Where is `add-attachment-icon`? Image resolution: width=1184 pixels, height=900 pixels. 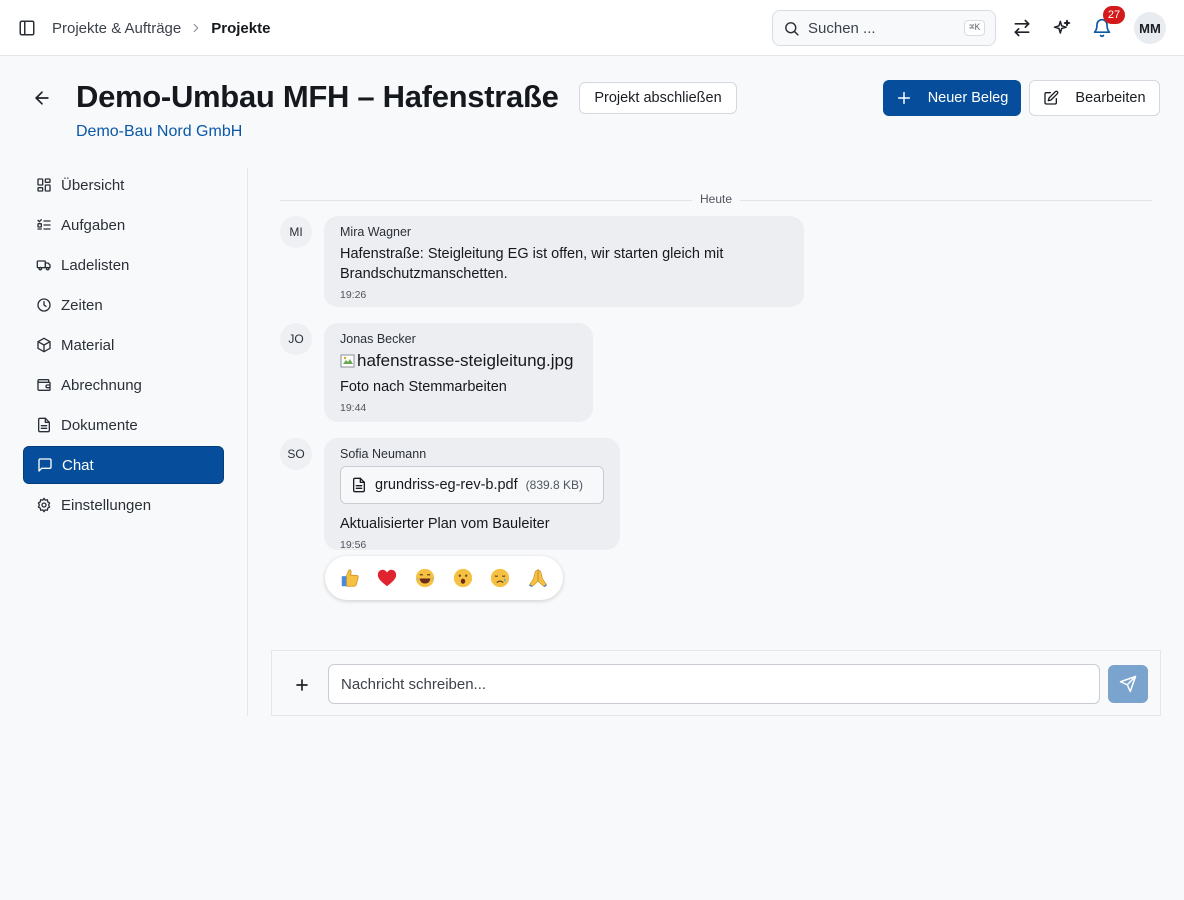
add-attachment-icon is located at coordinates (302, 685).